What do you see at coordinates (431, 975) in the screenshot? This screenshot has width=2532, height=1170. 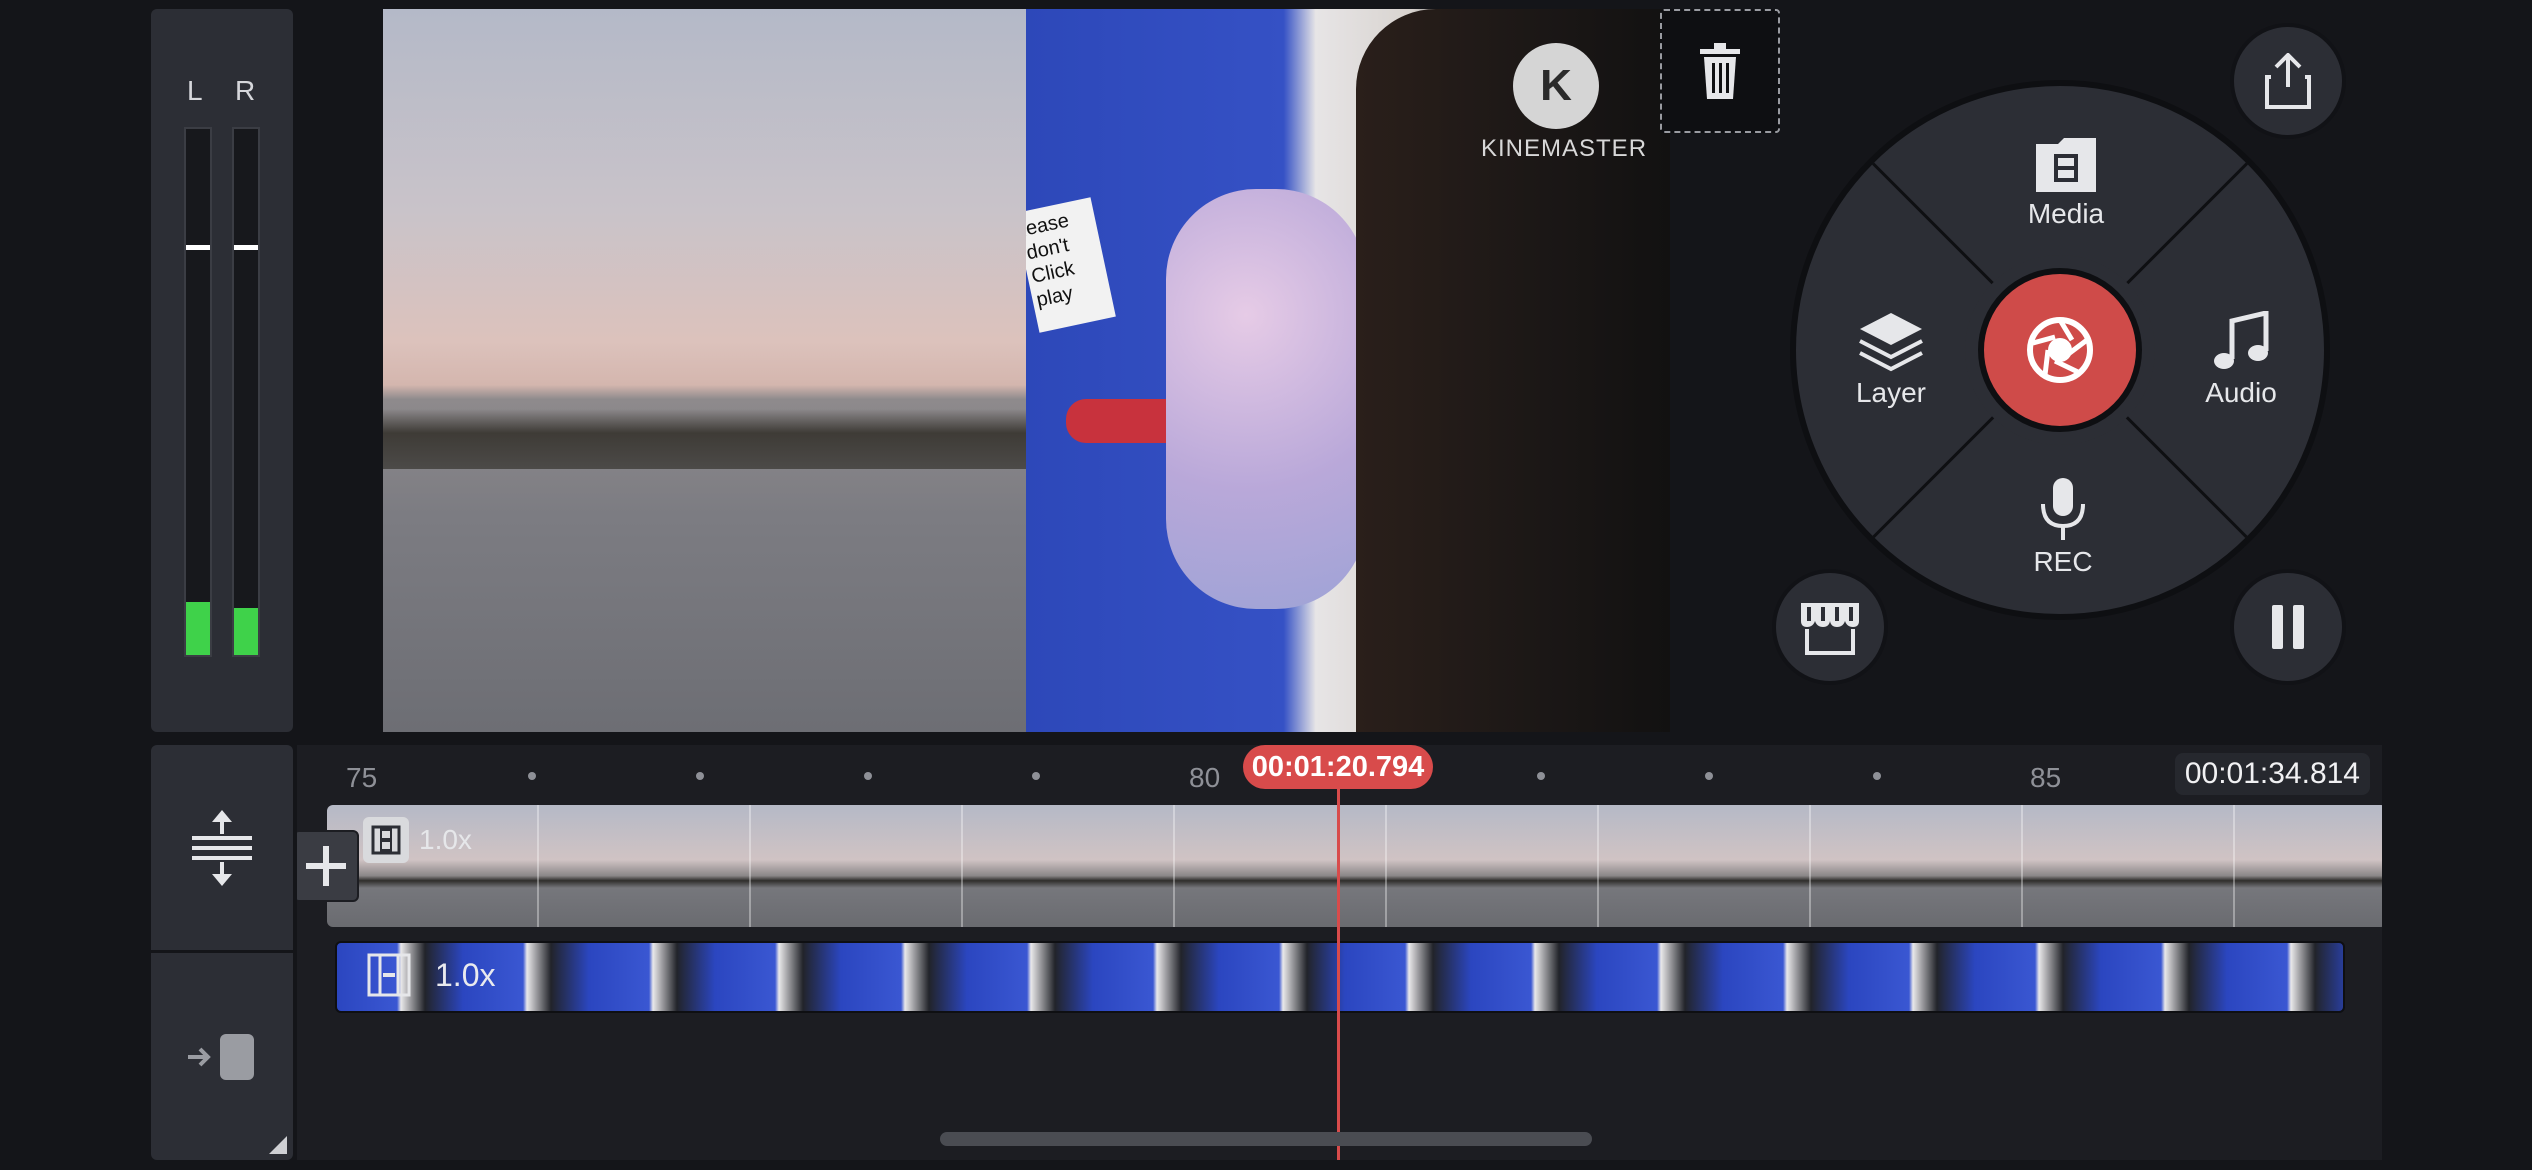 I see `layer-clip-speed: 1.0x` at bounding box center [431, 975].